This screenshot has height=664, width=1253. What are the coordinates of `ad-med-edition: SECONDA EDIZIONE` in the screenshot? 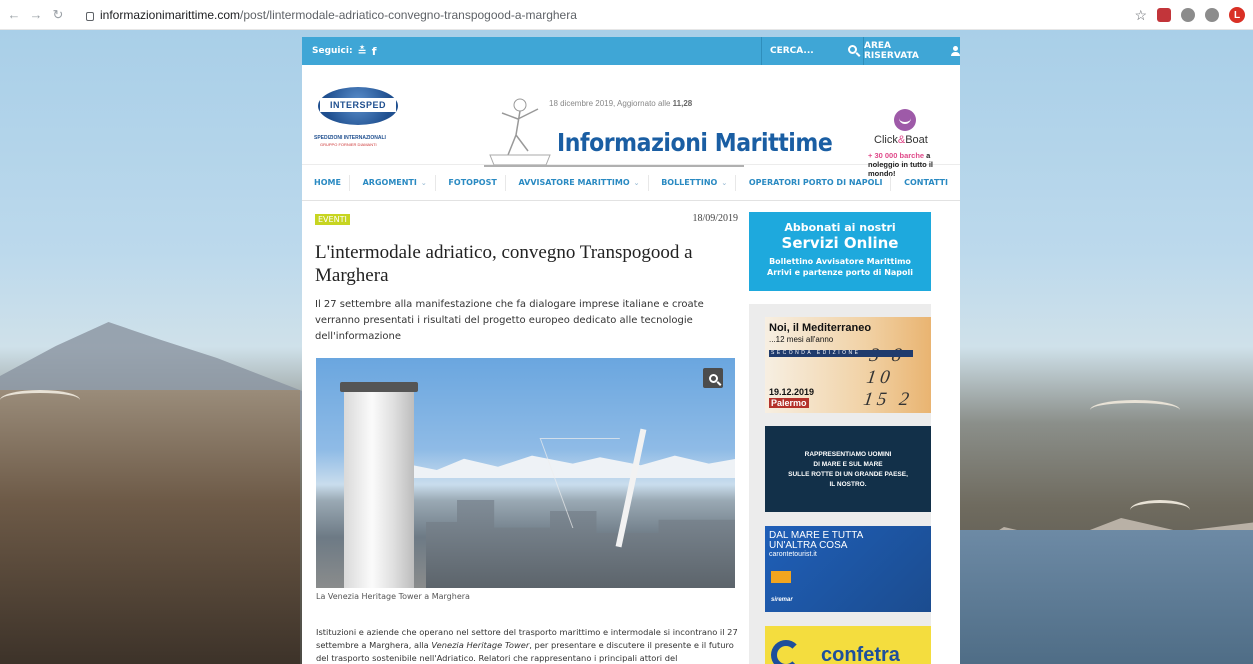 It's located at (841, 353).